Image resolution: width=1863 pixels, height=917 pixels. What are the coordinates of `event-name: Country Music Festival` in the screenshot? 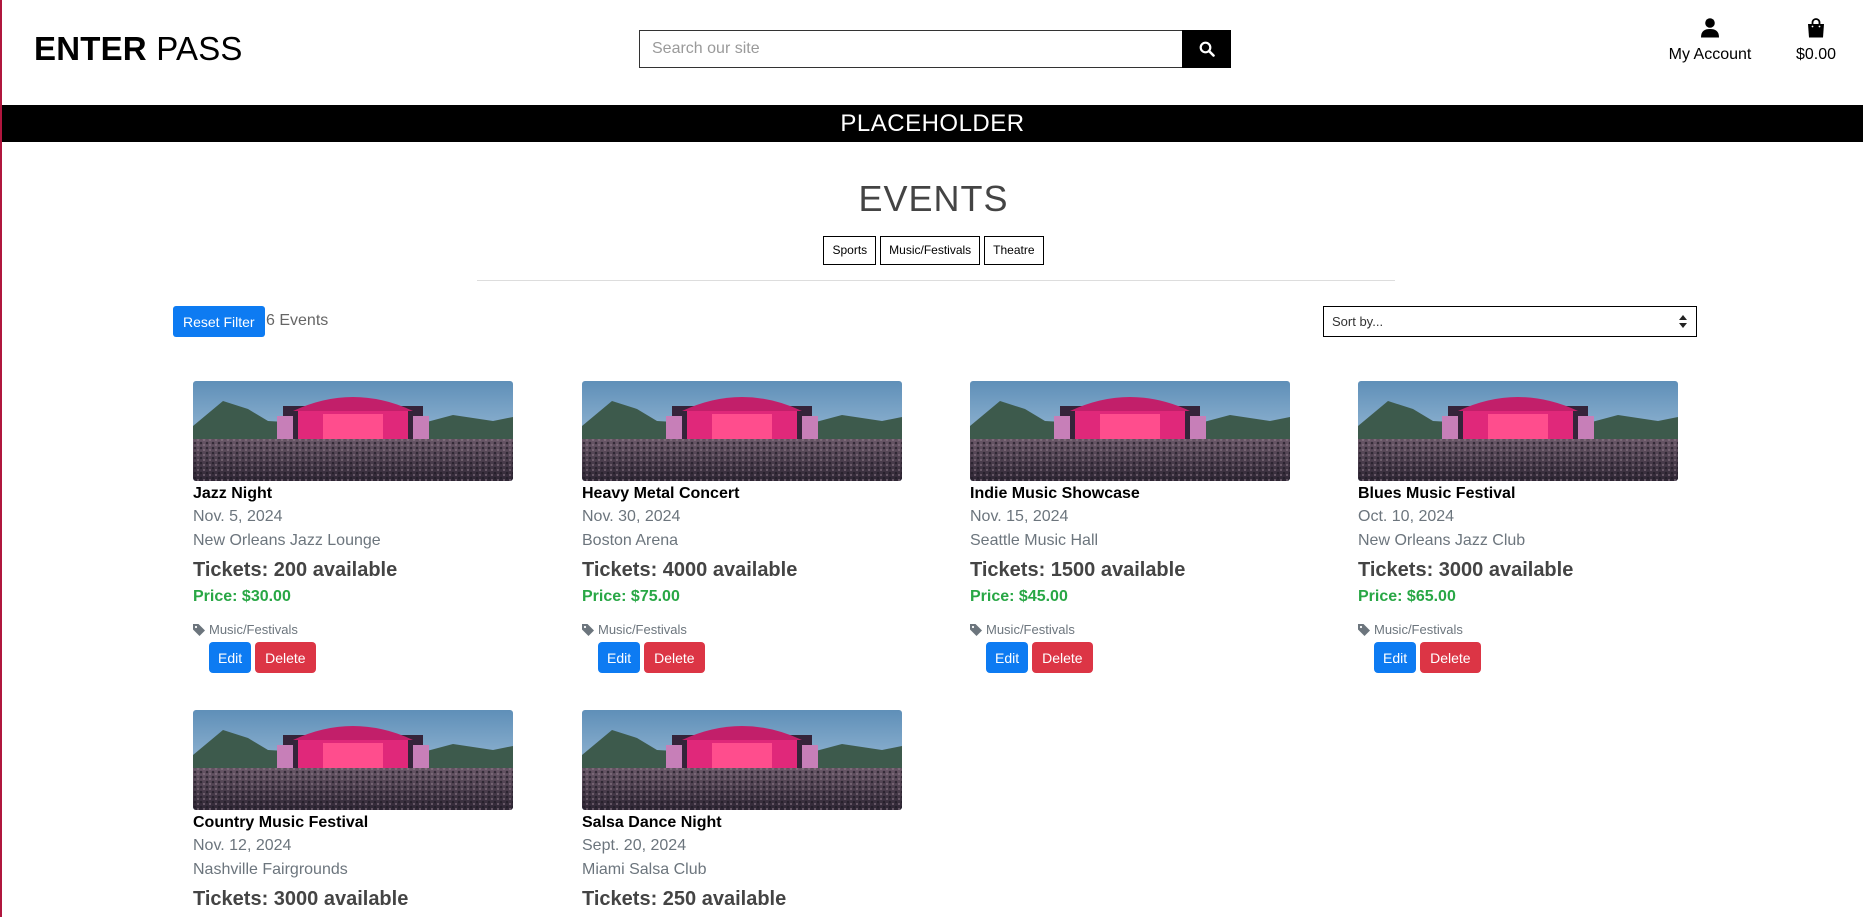 It's located at (353, 823).